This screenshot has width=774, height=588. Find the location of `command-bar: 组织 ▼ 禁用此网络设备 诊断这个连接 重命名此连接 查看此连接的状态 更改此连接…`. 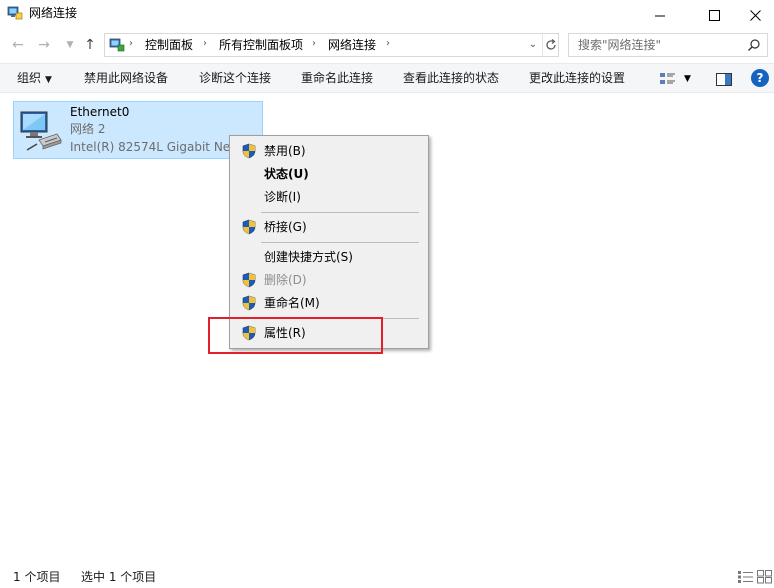

command-bar: 组织 ▼ 禁用此网络设备 诊断这个连接 重命名此连接 查看此连接的状态 更改此连接… is located at coordinates (387, 78).